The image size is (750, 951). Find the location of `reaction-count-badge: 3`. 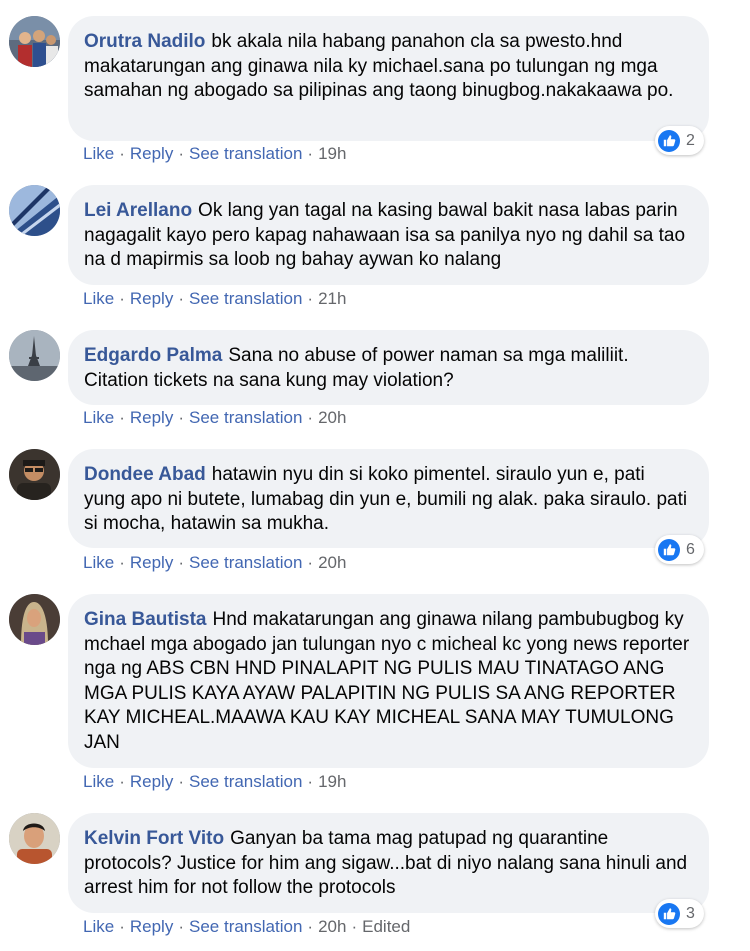

reaction-count-badge: 3 is located at coordinates (679, 913).